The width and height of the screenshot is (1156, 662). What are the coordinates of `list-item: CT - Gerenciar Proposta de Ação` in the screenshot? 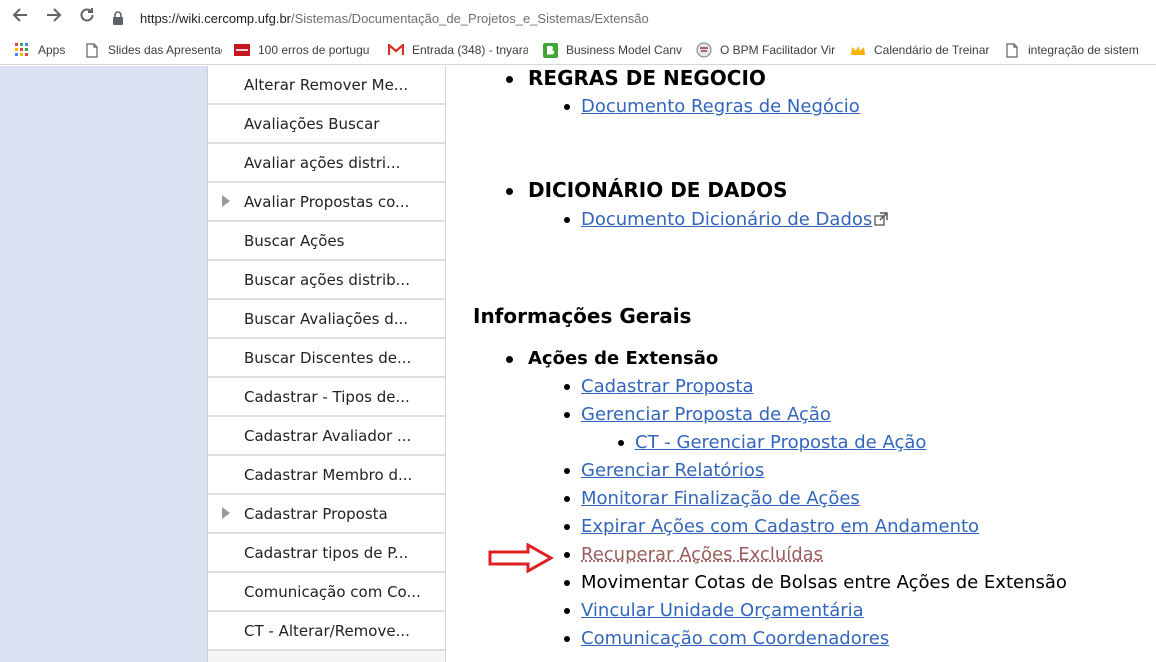 It's located at (772, 442).